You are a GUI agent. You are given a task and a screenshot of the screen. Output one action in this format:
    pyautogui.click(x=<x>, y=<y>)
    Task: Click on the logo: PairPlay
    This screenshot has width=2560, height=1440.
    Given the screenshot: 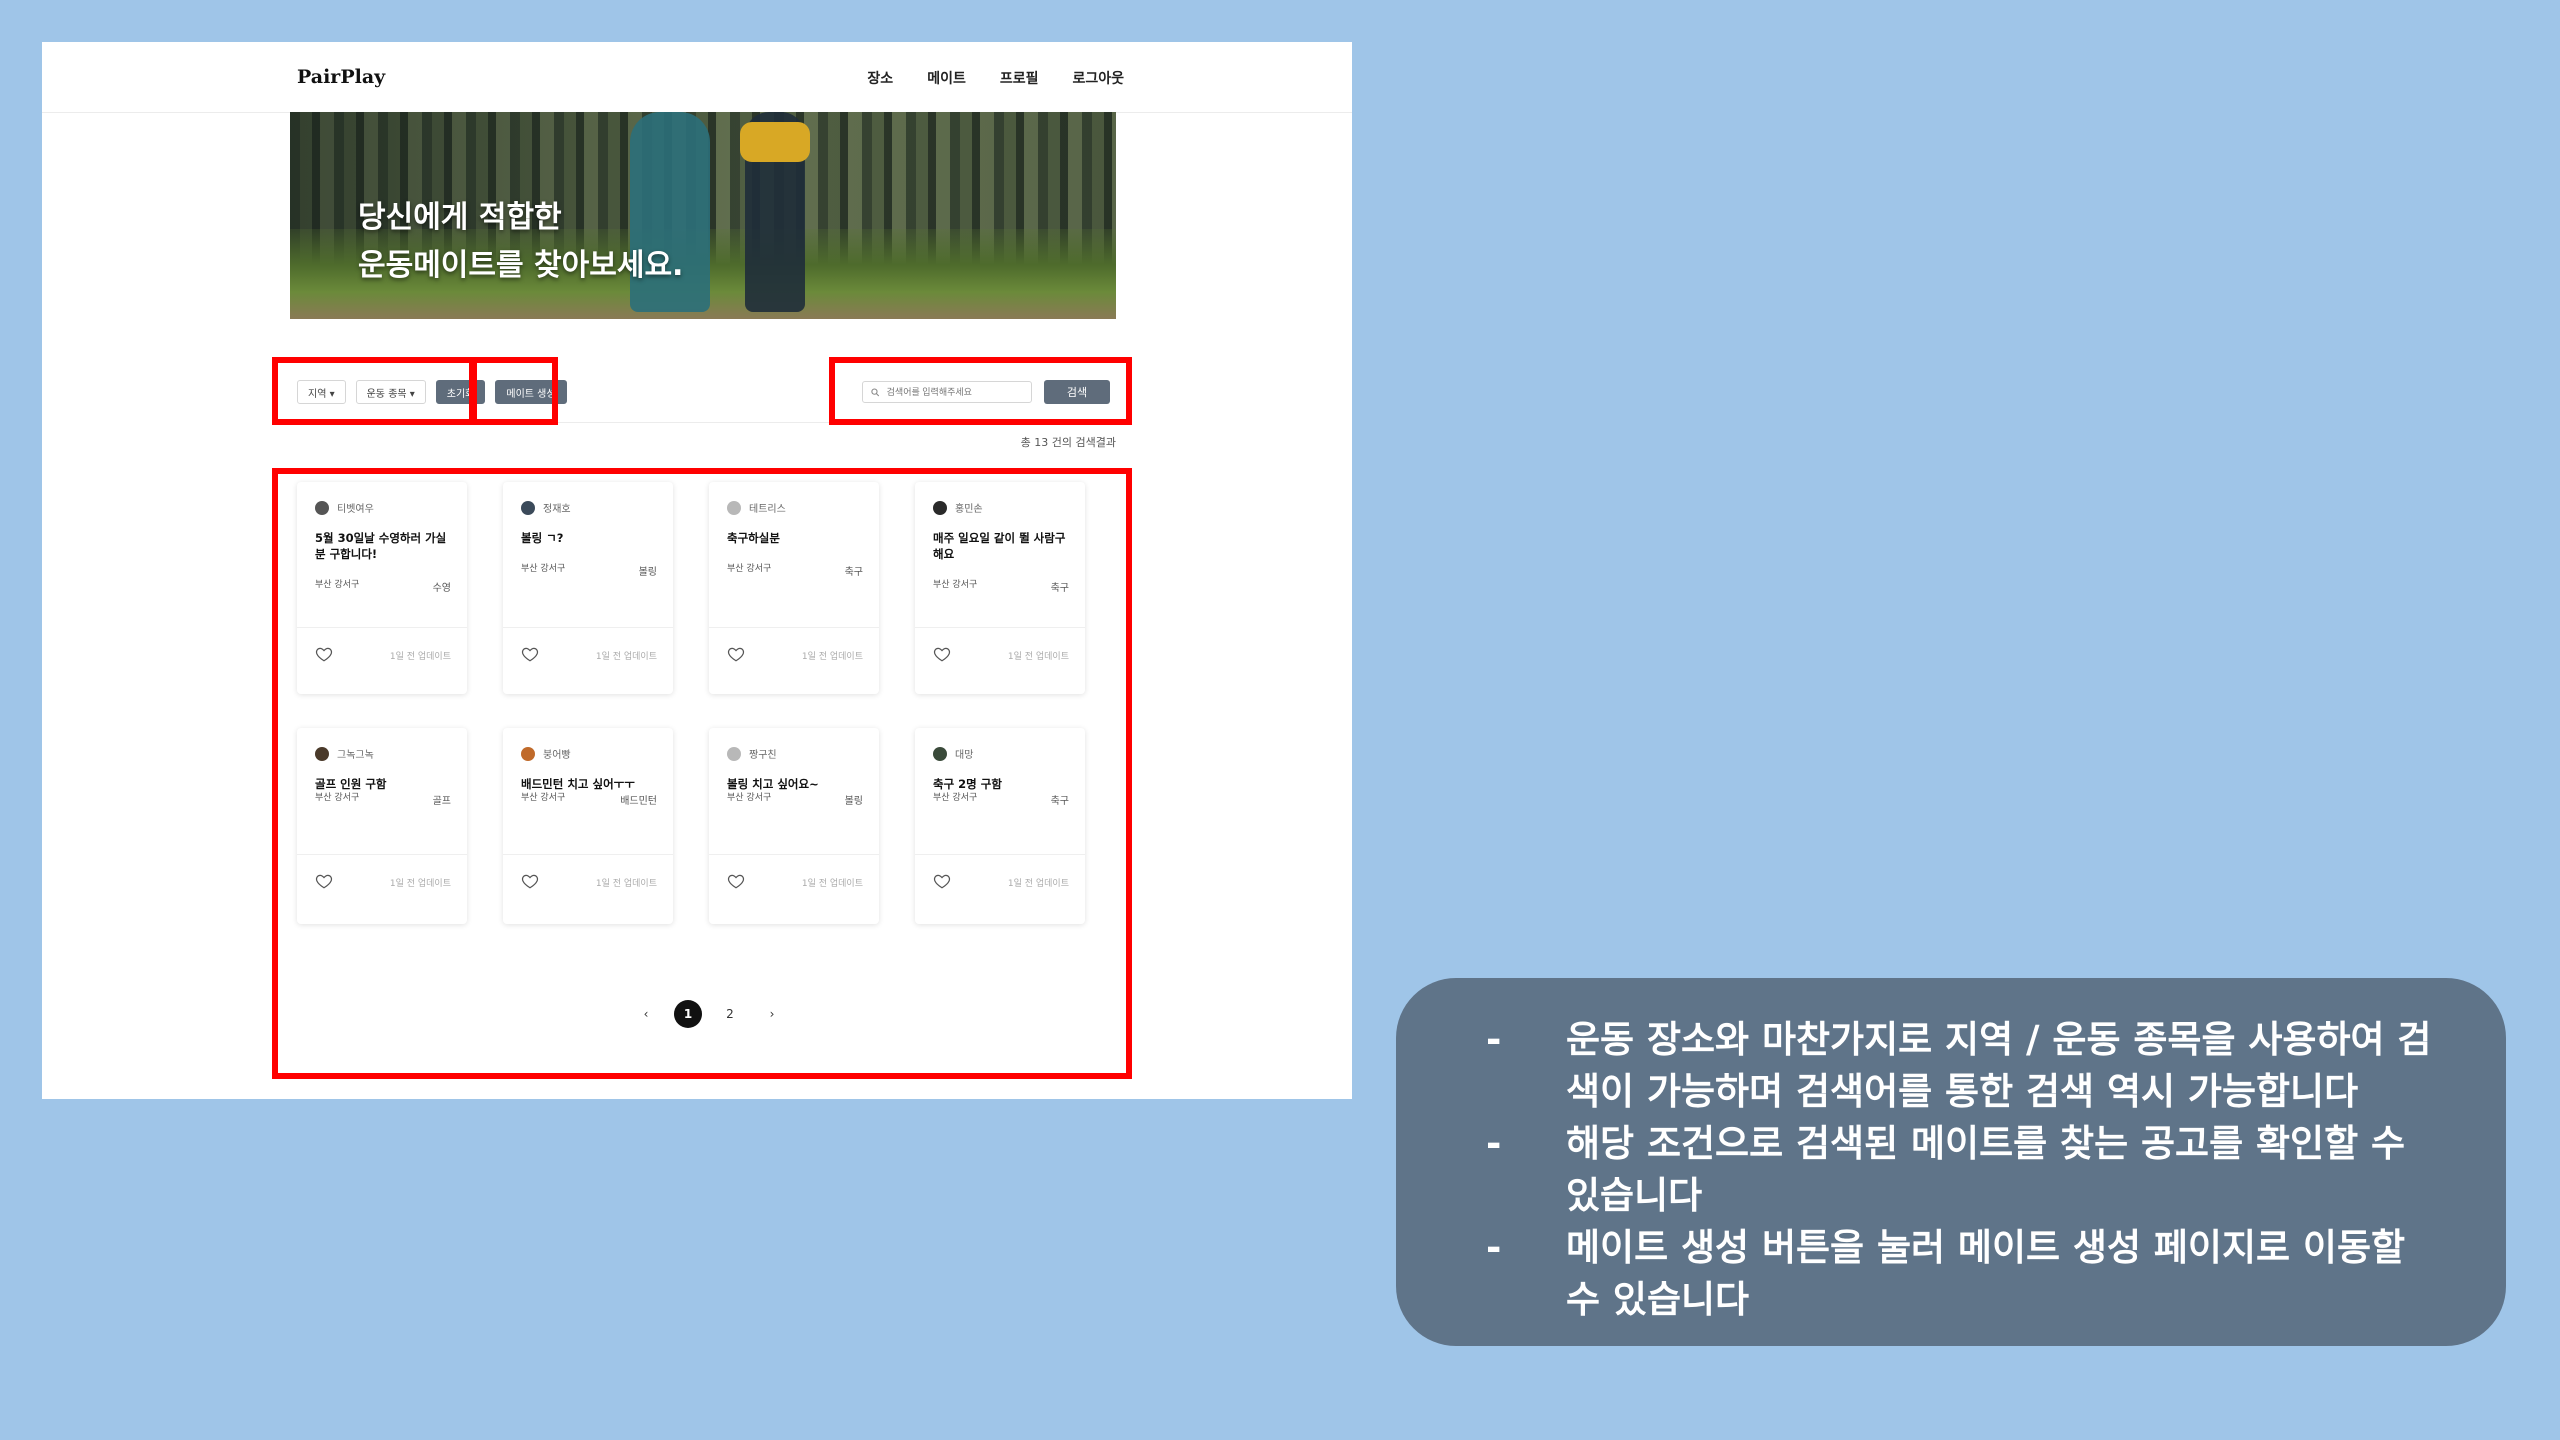 What is the action you would take?
    pyautogui.click(x=341, y=77)
    